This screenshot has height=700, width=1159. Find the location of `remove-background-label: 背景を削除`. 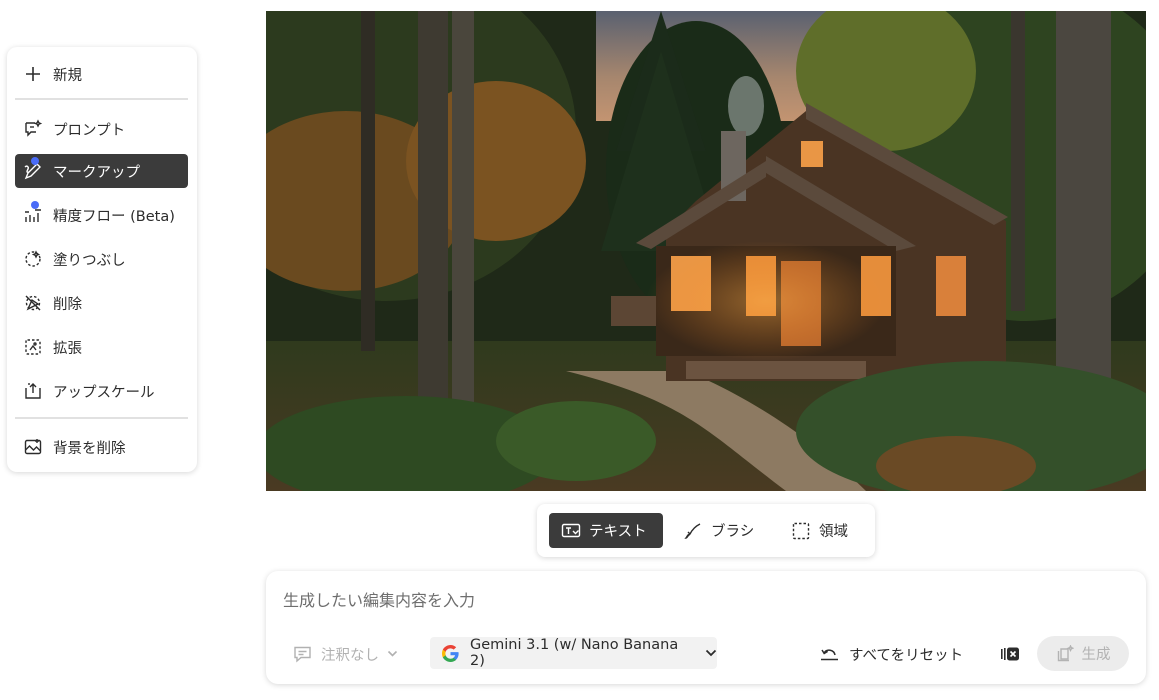

remove-background-label: 背景を削除 is located at coordinates (89, 448).